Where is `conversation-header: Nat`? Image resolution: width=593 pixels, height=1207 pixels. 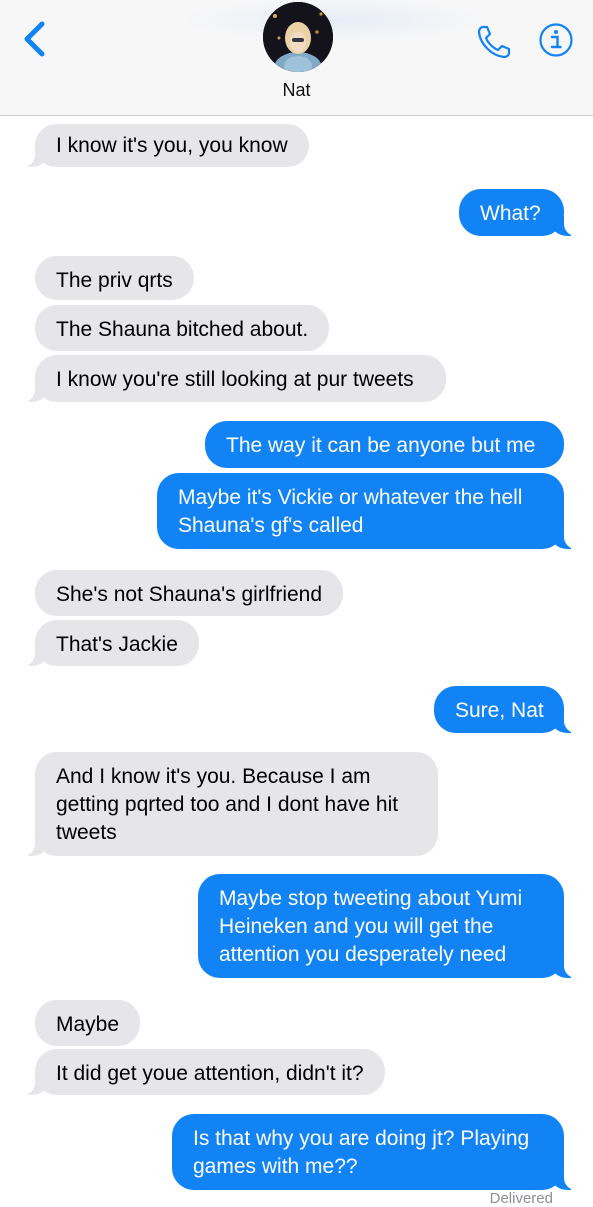 conversation-header: Nat is located at coordinates (296, 58).